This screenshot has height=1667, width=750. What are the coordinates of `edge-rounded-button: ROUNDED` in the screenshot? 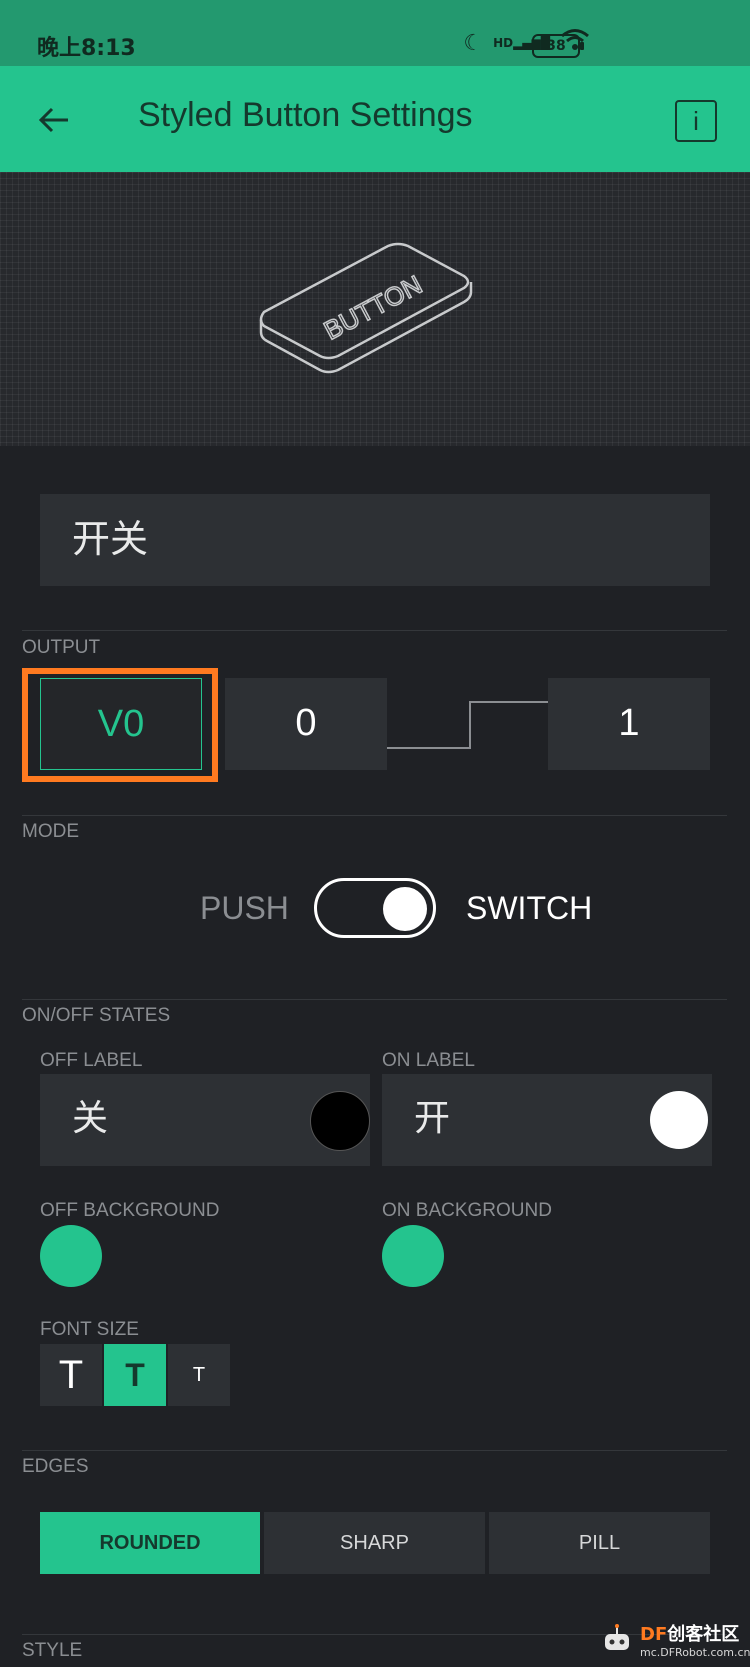 It's located at (150, 1543).